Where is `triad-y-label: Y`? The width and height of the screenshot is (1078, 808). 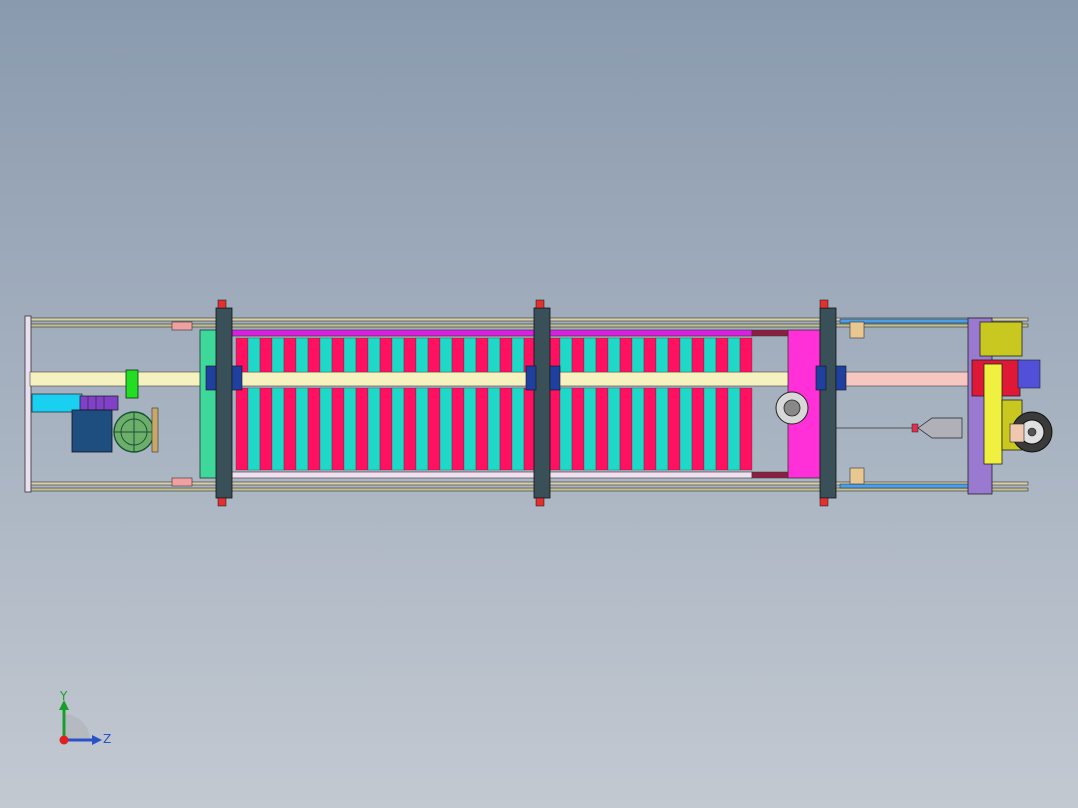
triad-y-label: Y is located at coordinates (64, 696).